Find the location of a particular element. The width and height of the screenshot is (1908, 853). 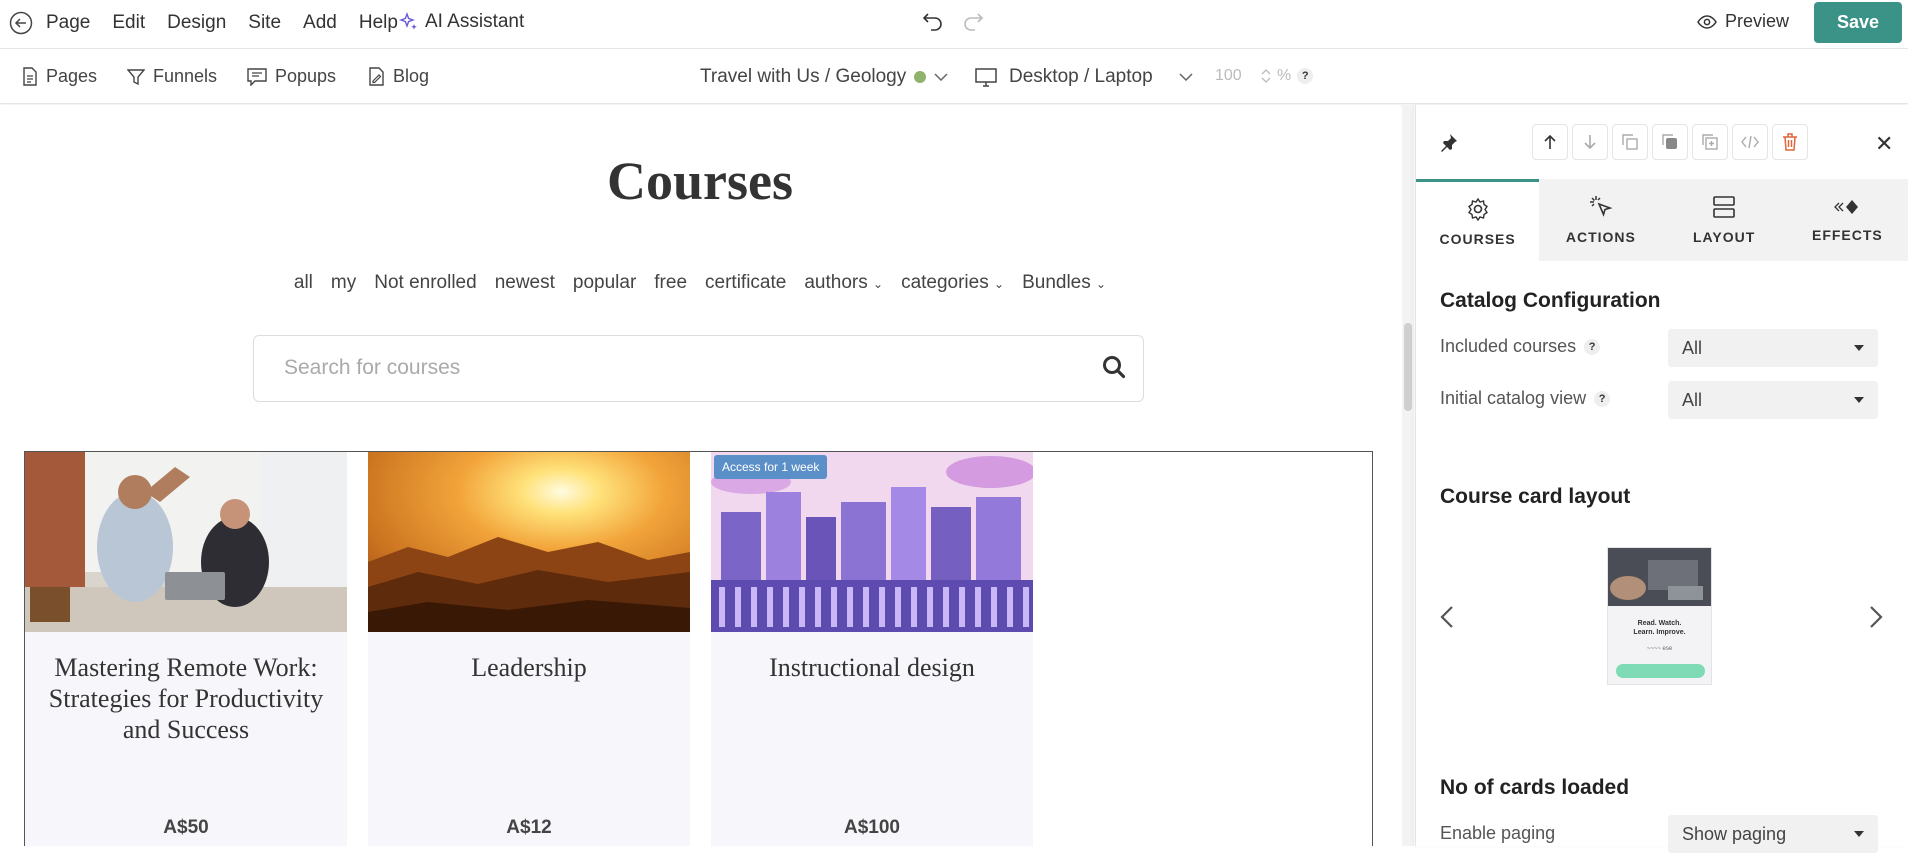

site-path-label: Travel with Us / Geology is located at coordinates (803, 76).